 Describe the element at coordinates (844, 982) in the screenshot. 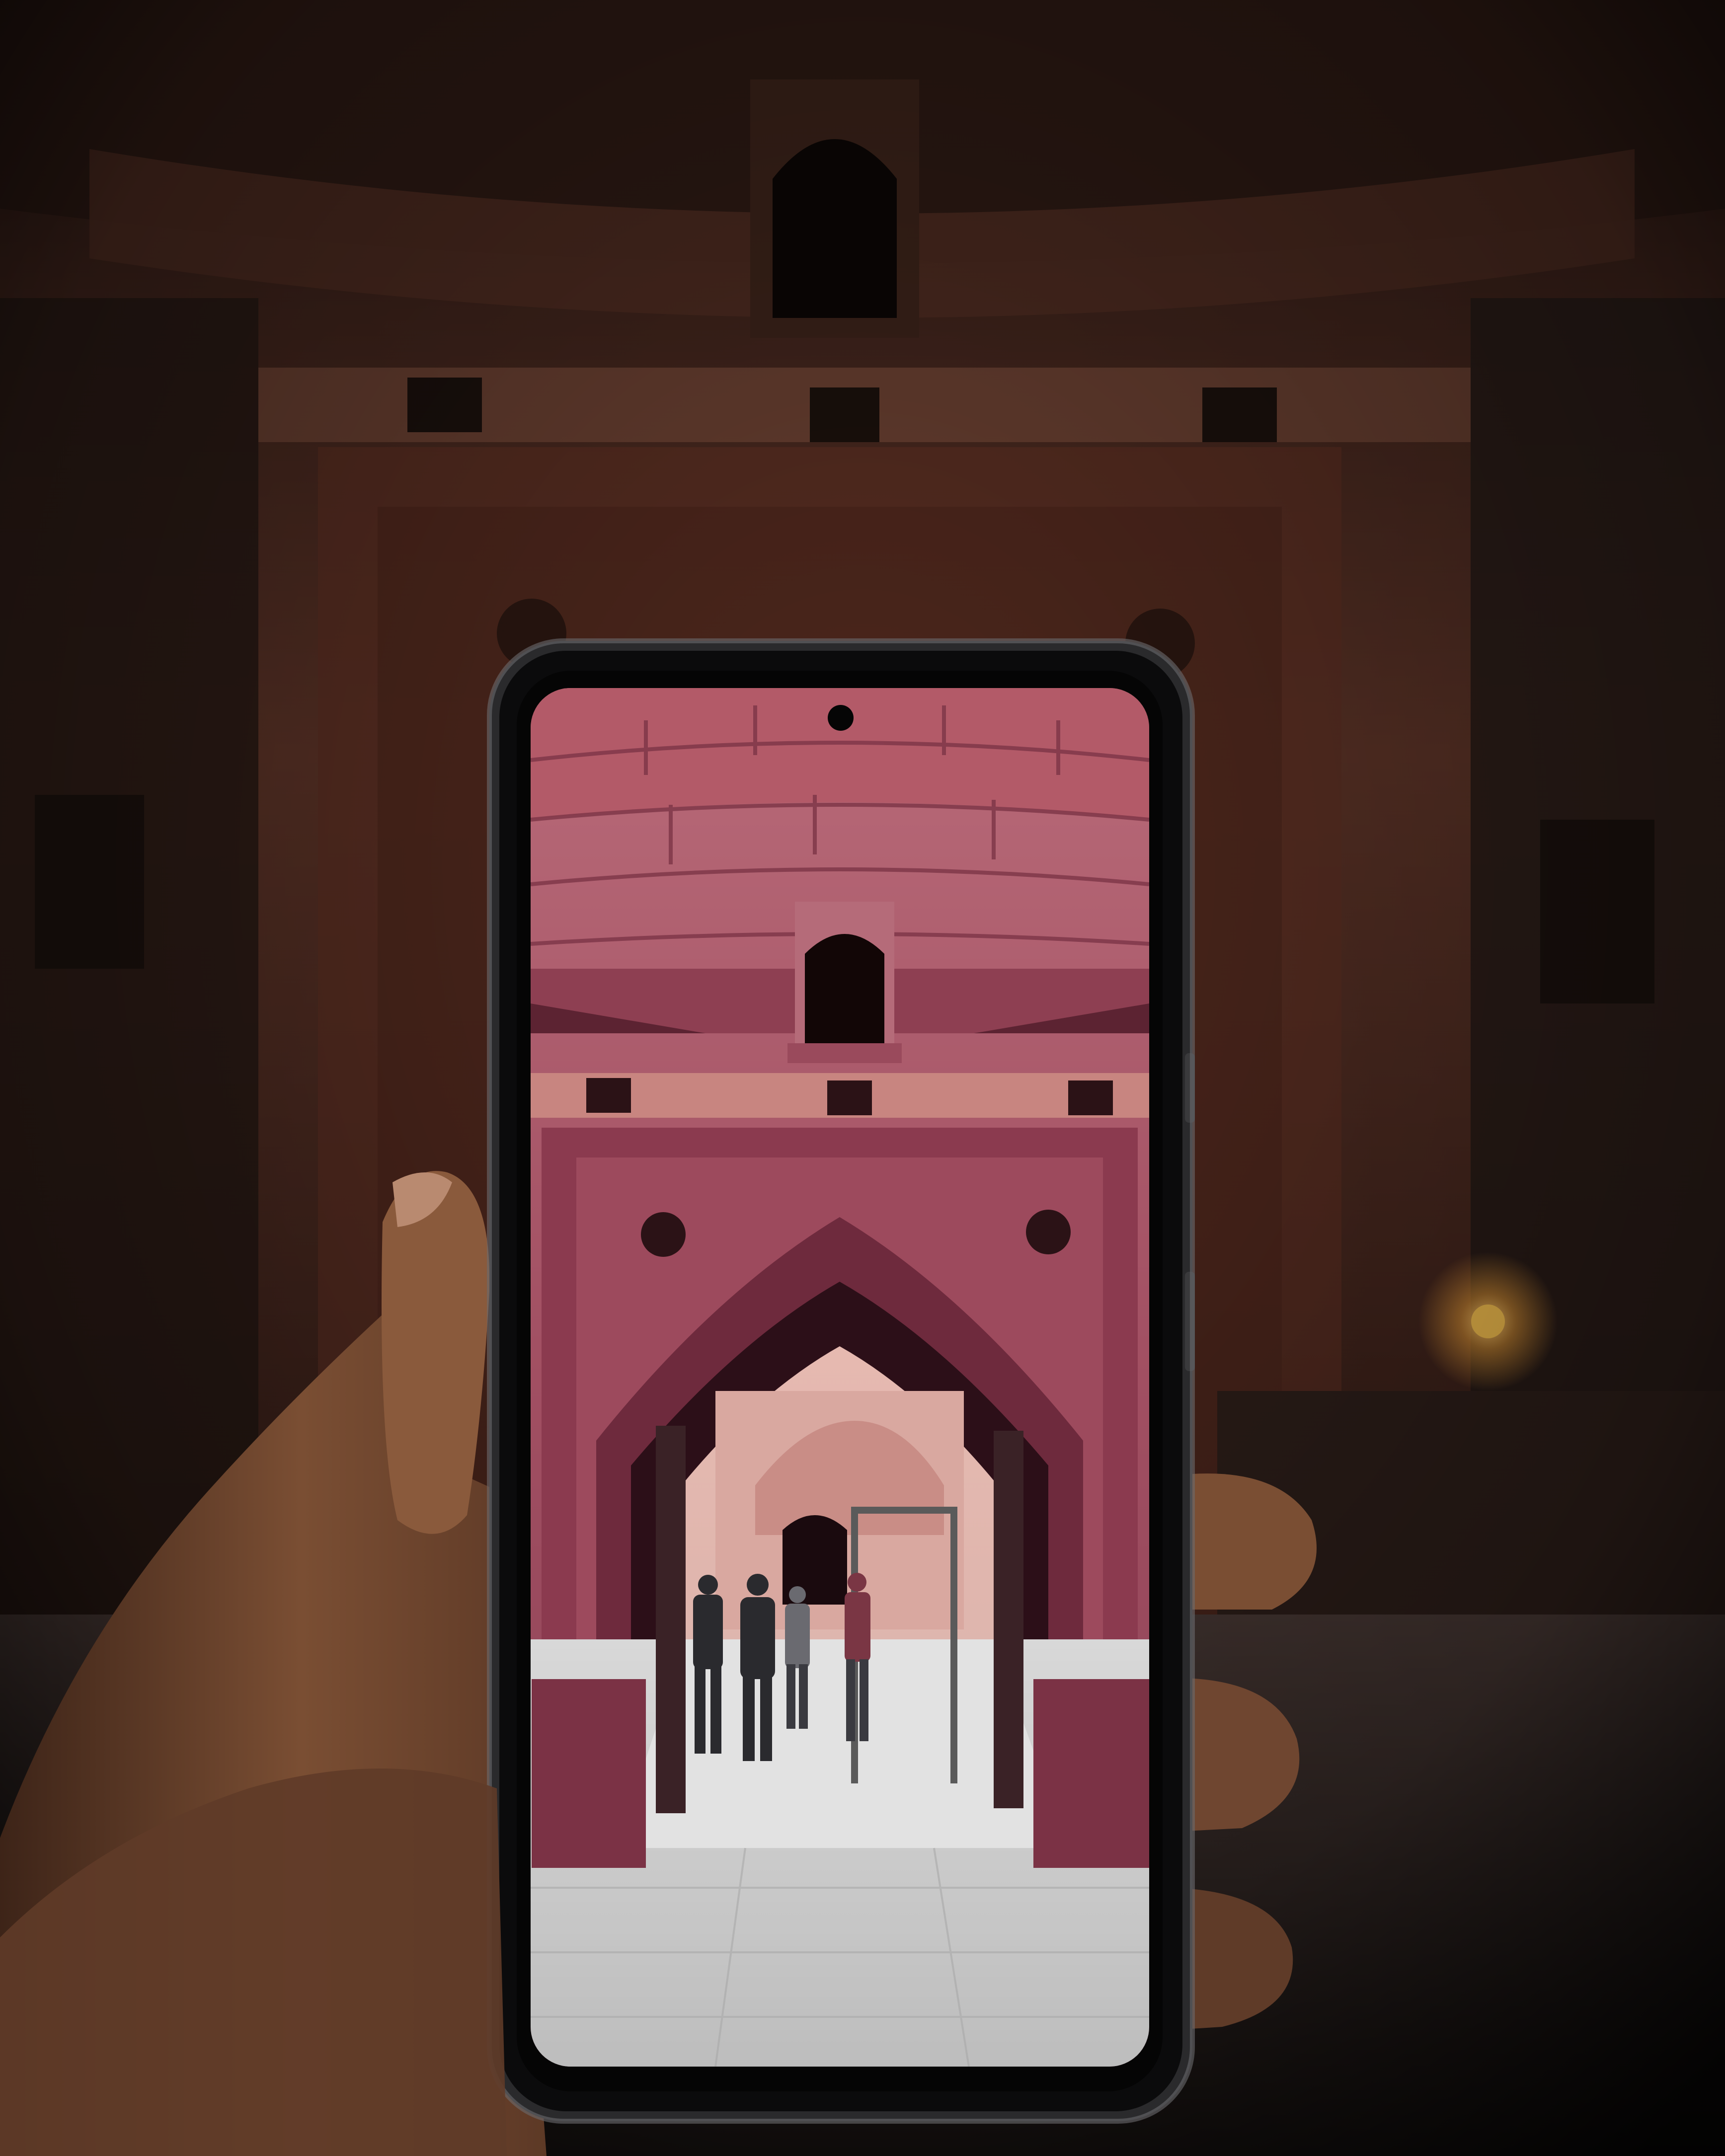

I see `screen-arched-window` at that location.